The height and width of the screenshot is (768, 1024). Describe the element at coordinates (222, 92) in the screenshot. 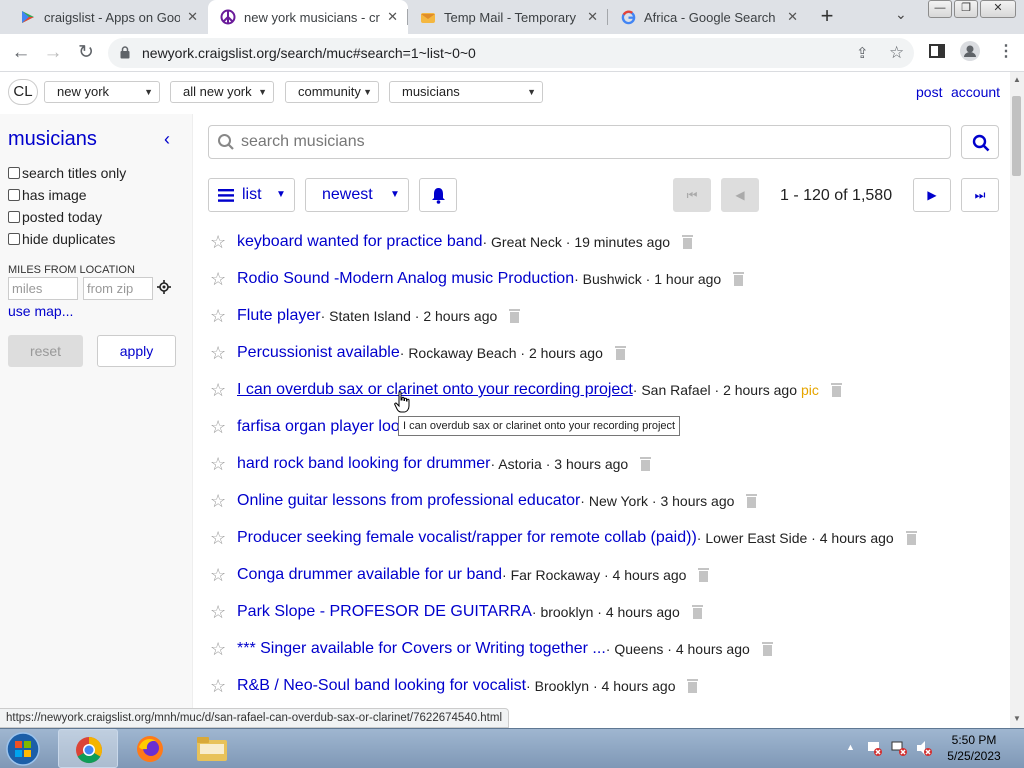

I see `subarea-select: all new york ▼` at that location.